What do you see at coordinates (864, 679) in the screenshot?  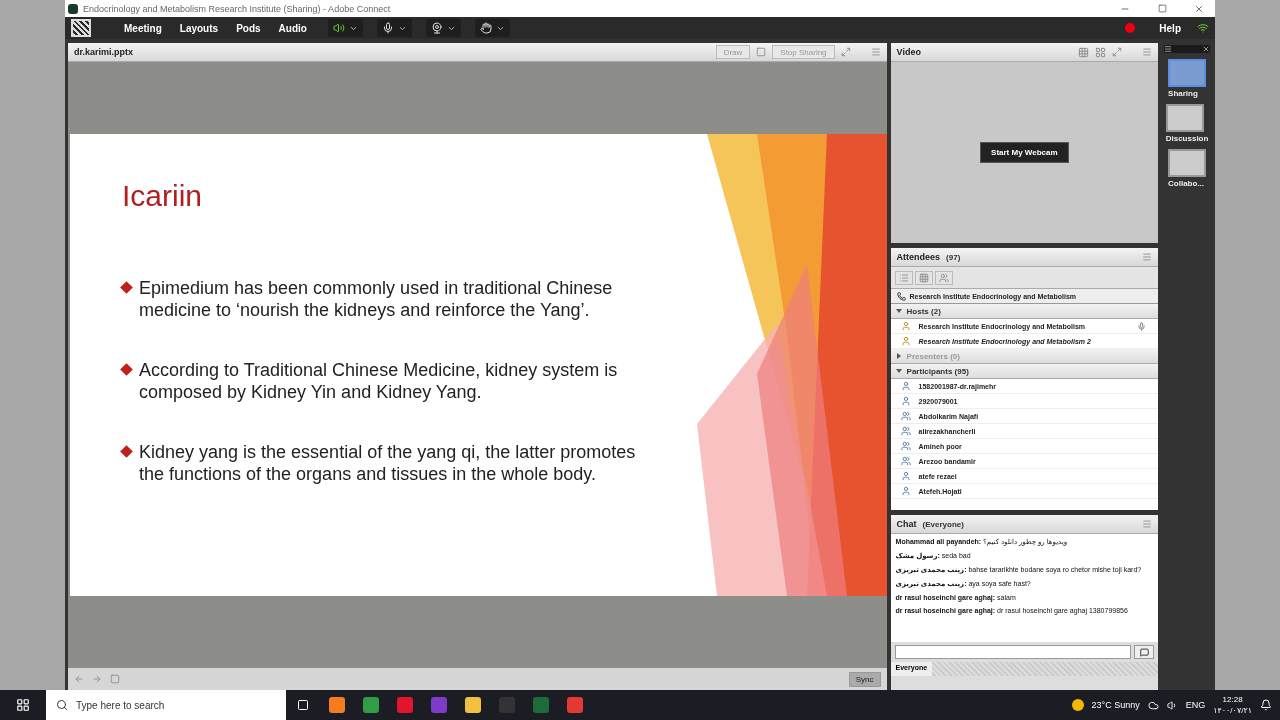 I see `sync-button: Sync` at bounding box center [864, 679].